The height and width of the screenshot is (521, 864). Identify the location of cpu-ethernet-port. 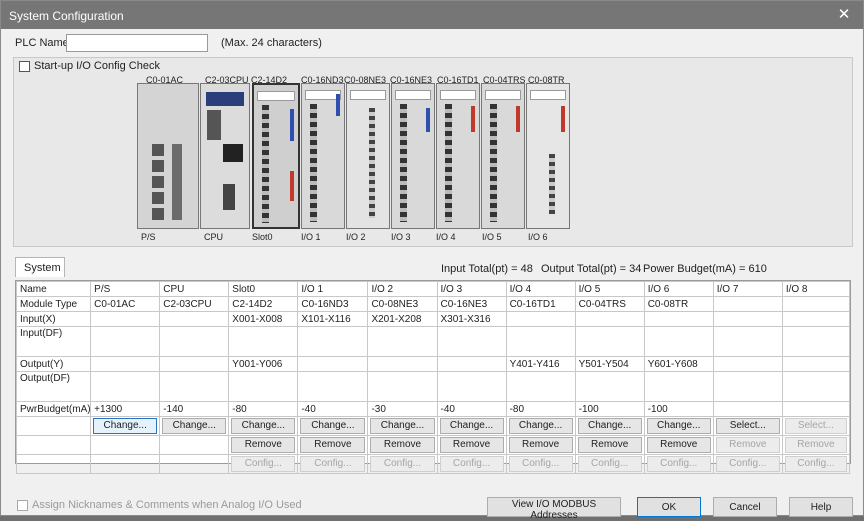
(233, 153).